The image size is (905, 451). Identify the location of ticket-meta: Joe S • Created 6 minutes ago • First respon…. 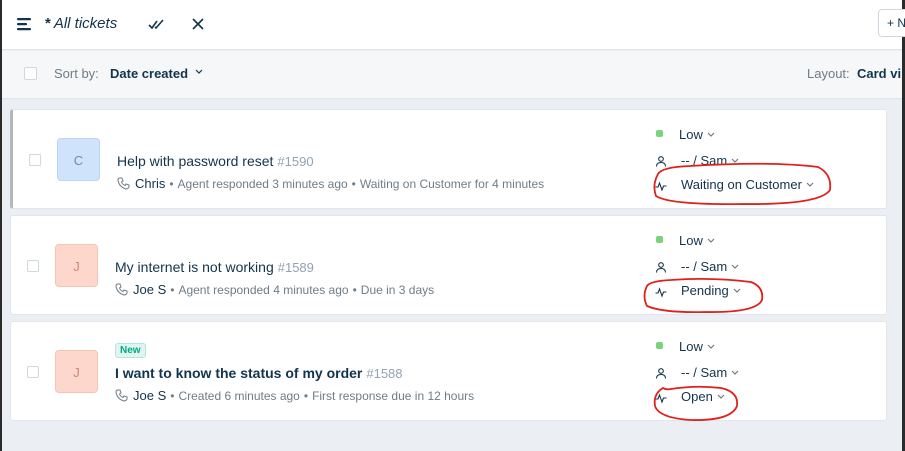
(294, 395).